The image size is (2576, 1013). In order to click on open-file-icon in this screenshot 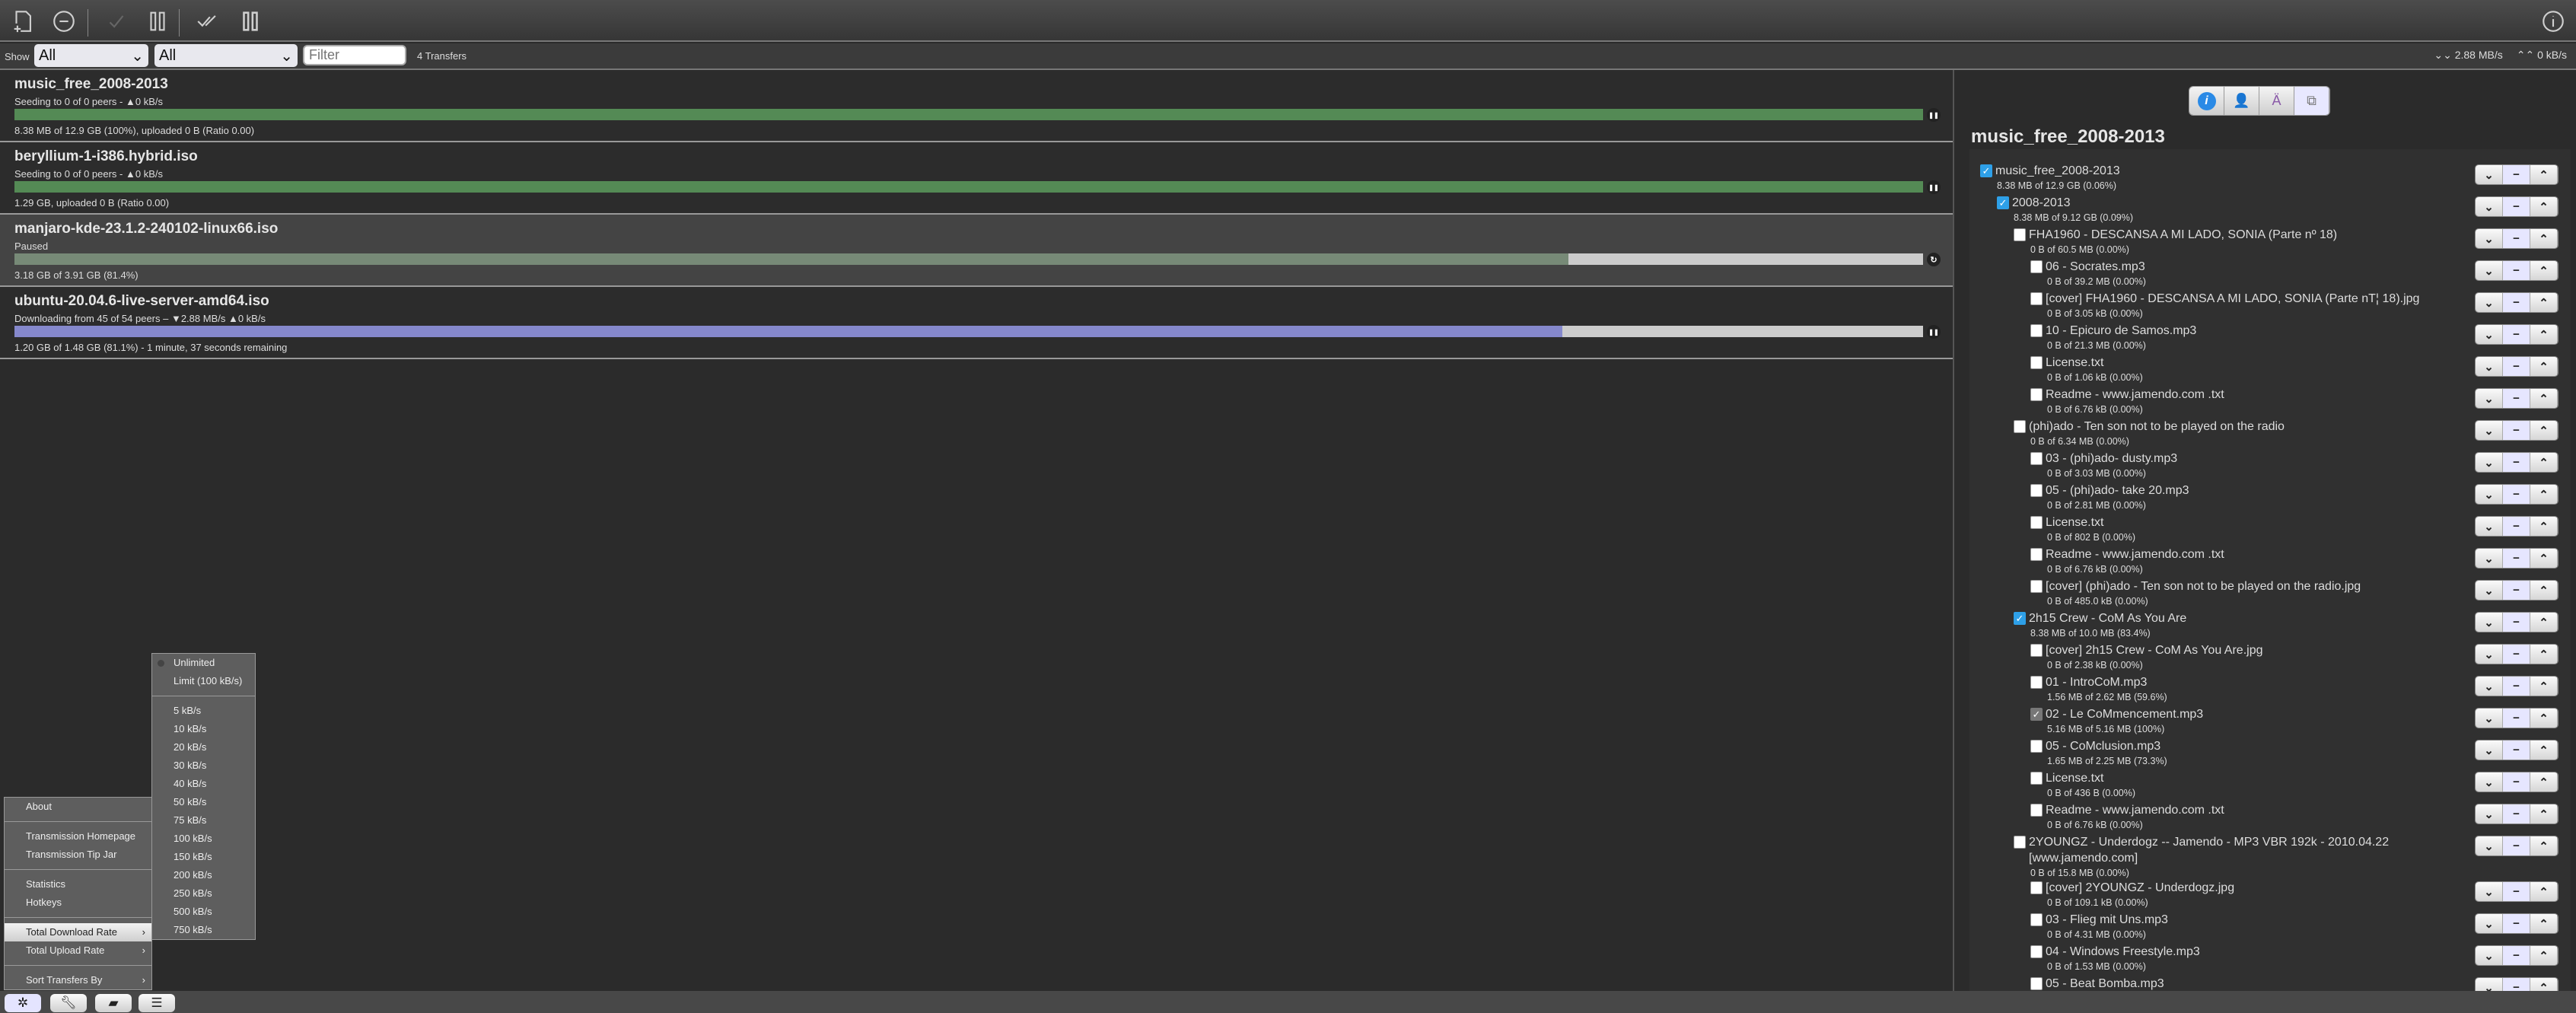, I will do `click(23, 21)`.